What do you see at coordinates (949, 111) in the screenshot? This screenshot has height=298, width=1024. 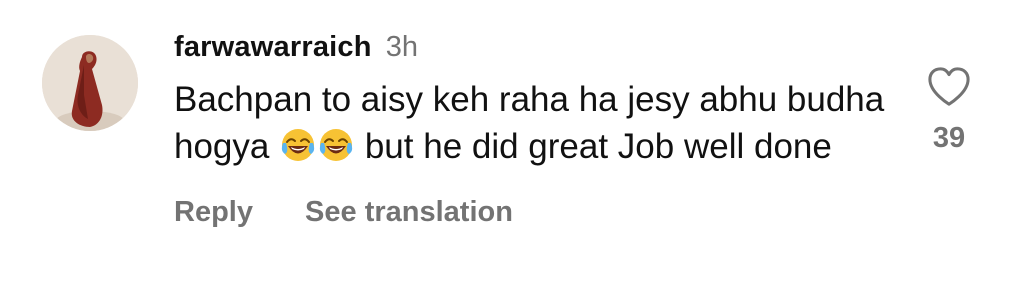 I see `like-control: 39` at bounding box center [949, 111].